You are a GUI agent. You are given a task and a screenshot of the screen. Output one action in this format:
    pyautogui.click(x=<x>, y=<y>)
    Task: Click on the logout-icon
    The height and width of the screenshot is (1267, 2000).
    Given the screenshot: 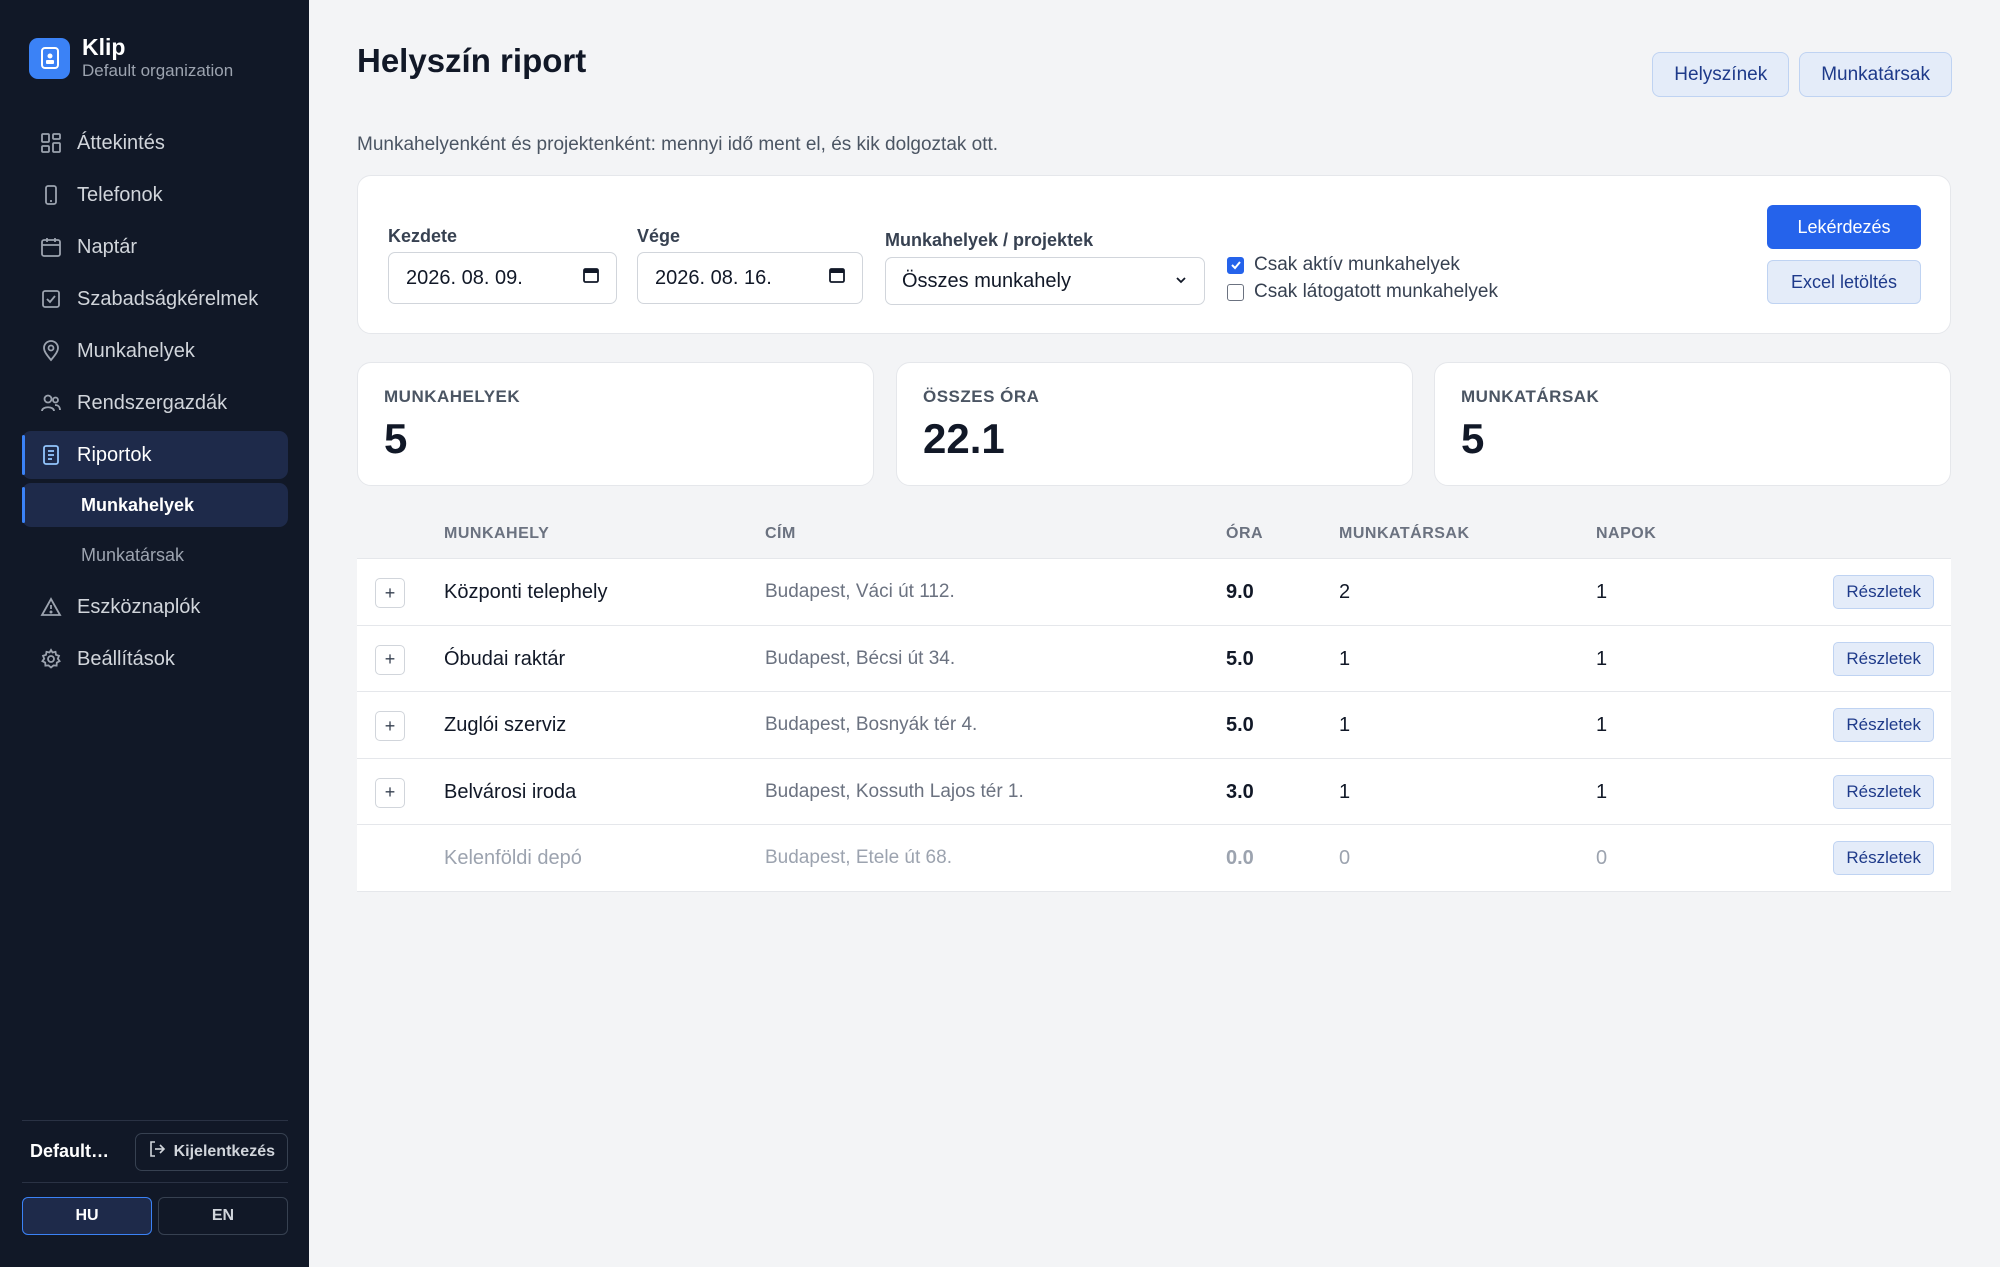 What is the action you would take?
    pyautogui.click(x=161, y=1151)
    